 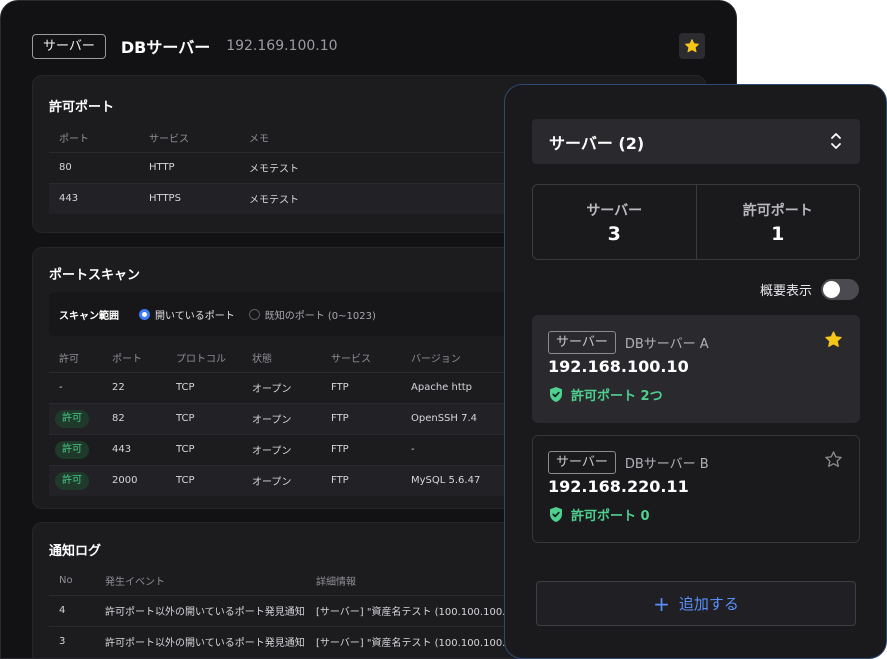 What do you see at coordinates (61, 387) in the screenshot?
I see `allow-cell: -` at bounding box center [61, 387].